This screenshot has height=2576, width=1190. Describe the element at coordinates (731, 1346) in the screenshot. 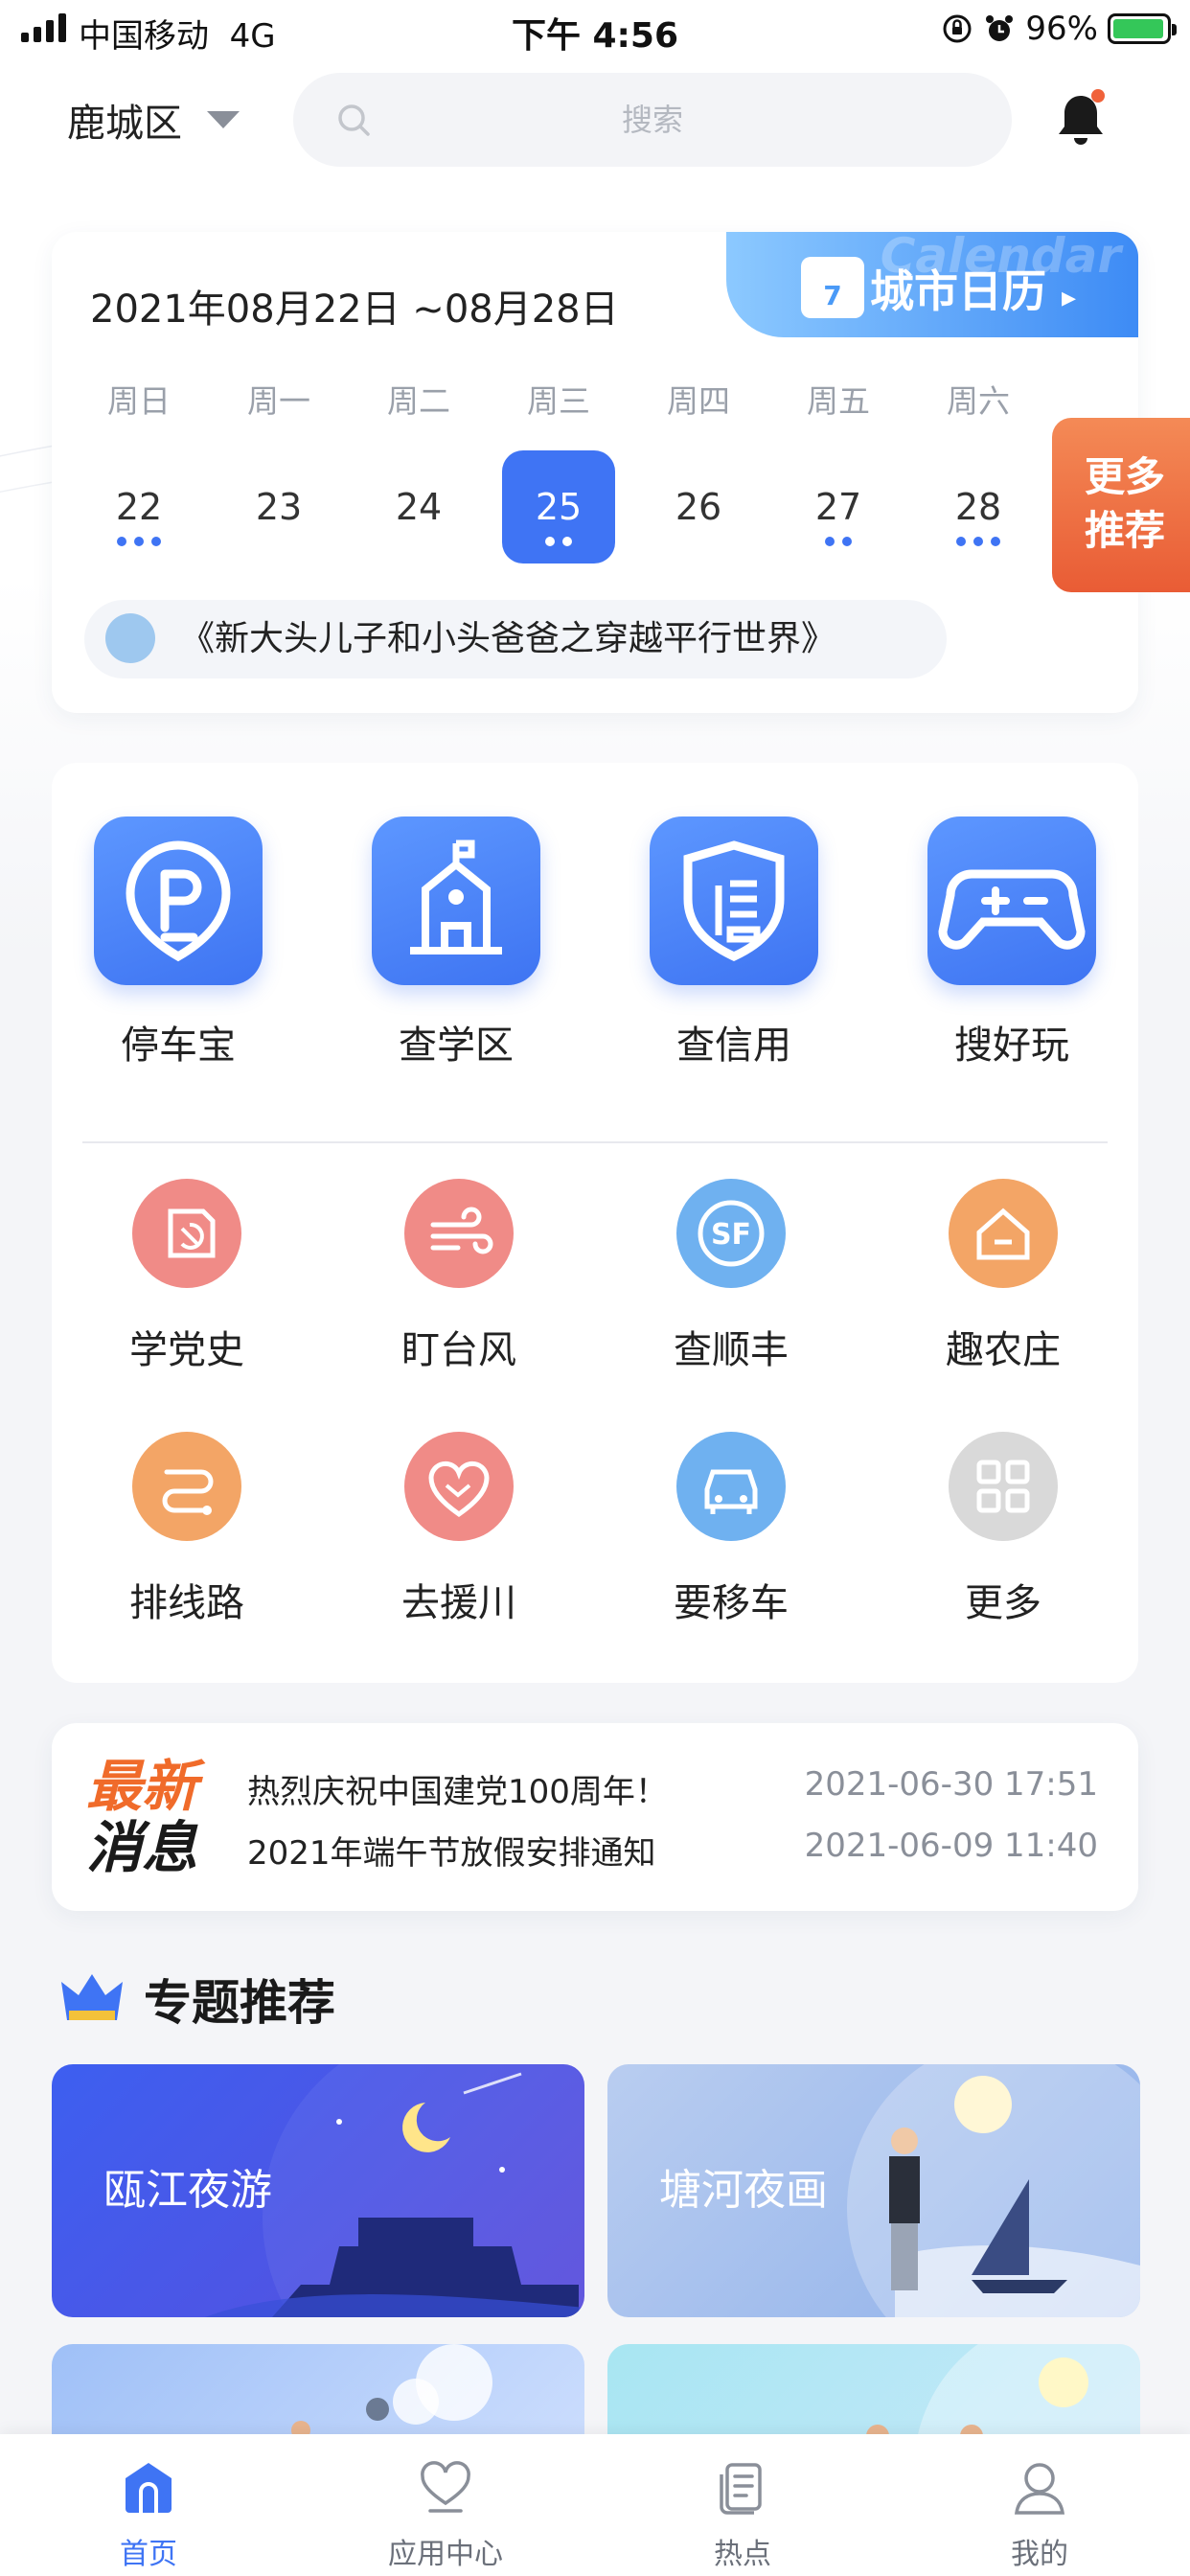

I see `app-label: 查顺丰` at that location.